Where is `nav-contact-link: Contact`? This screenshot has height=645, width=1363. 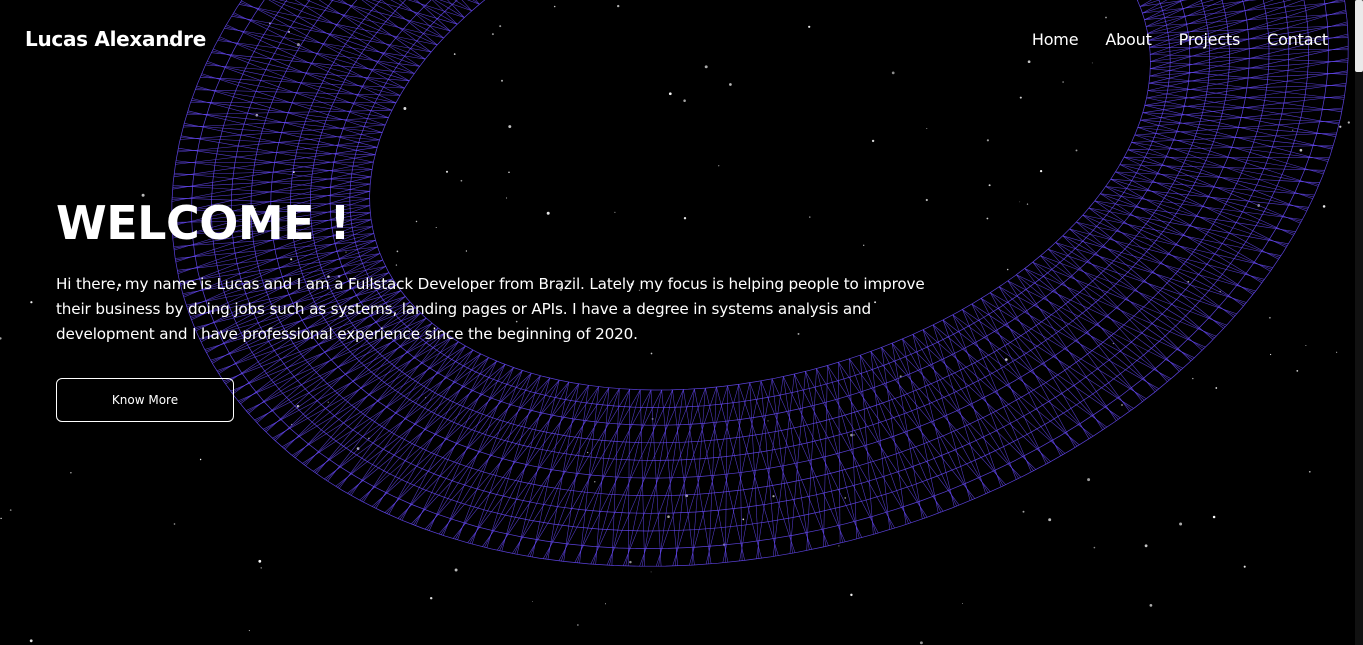 nav-contact-link: Contact is located at coordinates (1297, 39).